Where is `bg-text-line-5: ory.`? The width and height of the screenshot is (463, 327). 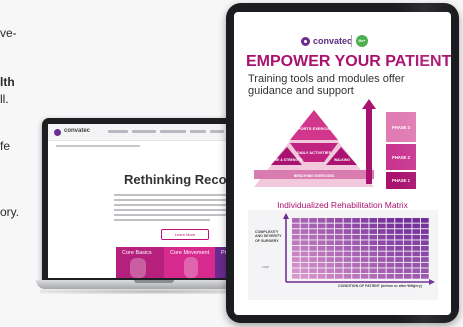
bg-text-line-5: ory. is located at coordinates (10, 212).